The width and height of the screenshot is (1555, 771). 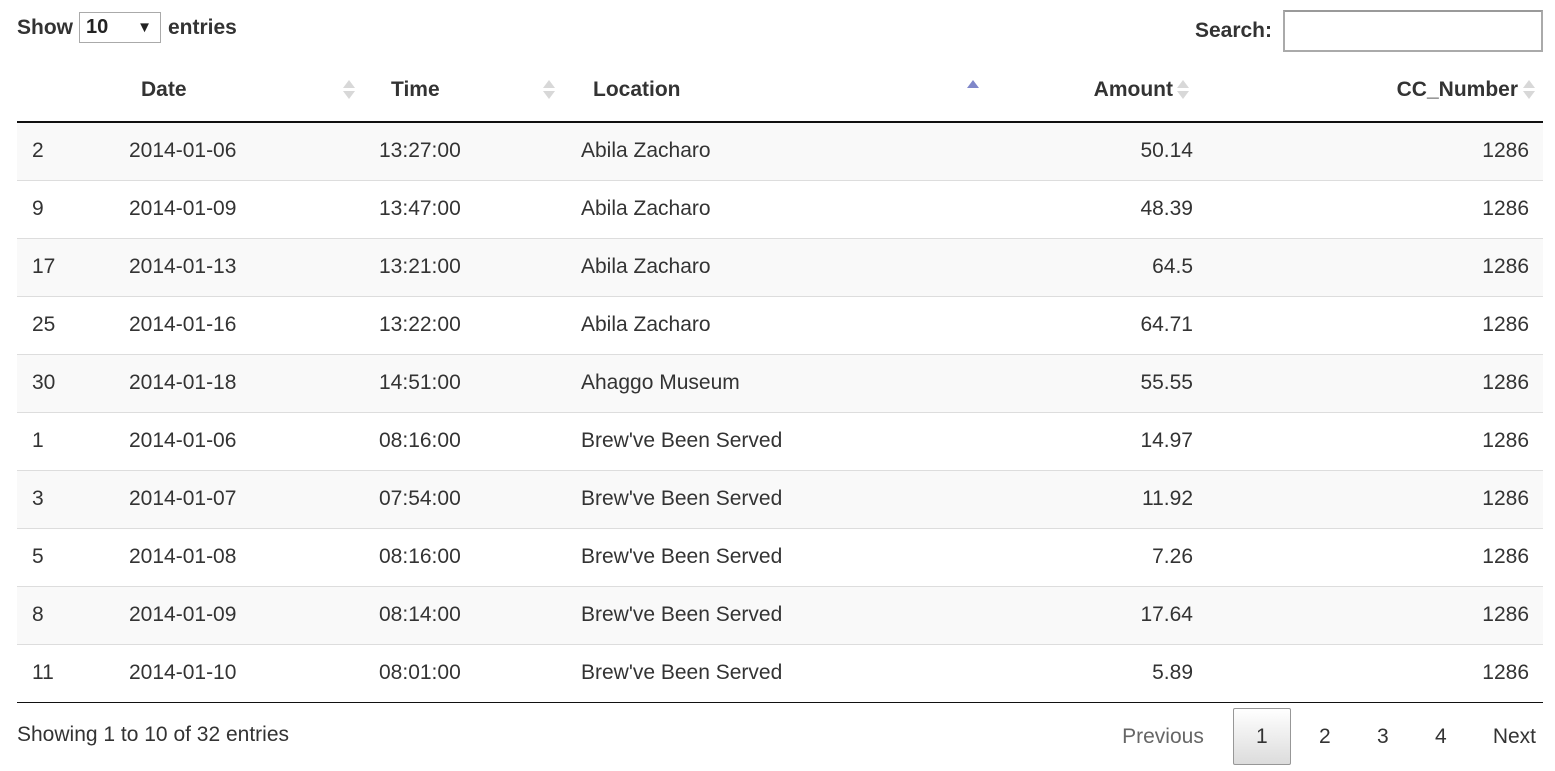 I want to click on pagination: Previous 1 2 3 4 Next, so click(x=1325, y=736).